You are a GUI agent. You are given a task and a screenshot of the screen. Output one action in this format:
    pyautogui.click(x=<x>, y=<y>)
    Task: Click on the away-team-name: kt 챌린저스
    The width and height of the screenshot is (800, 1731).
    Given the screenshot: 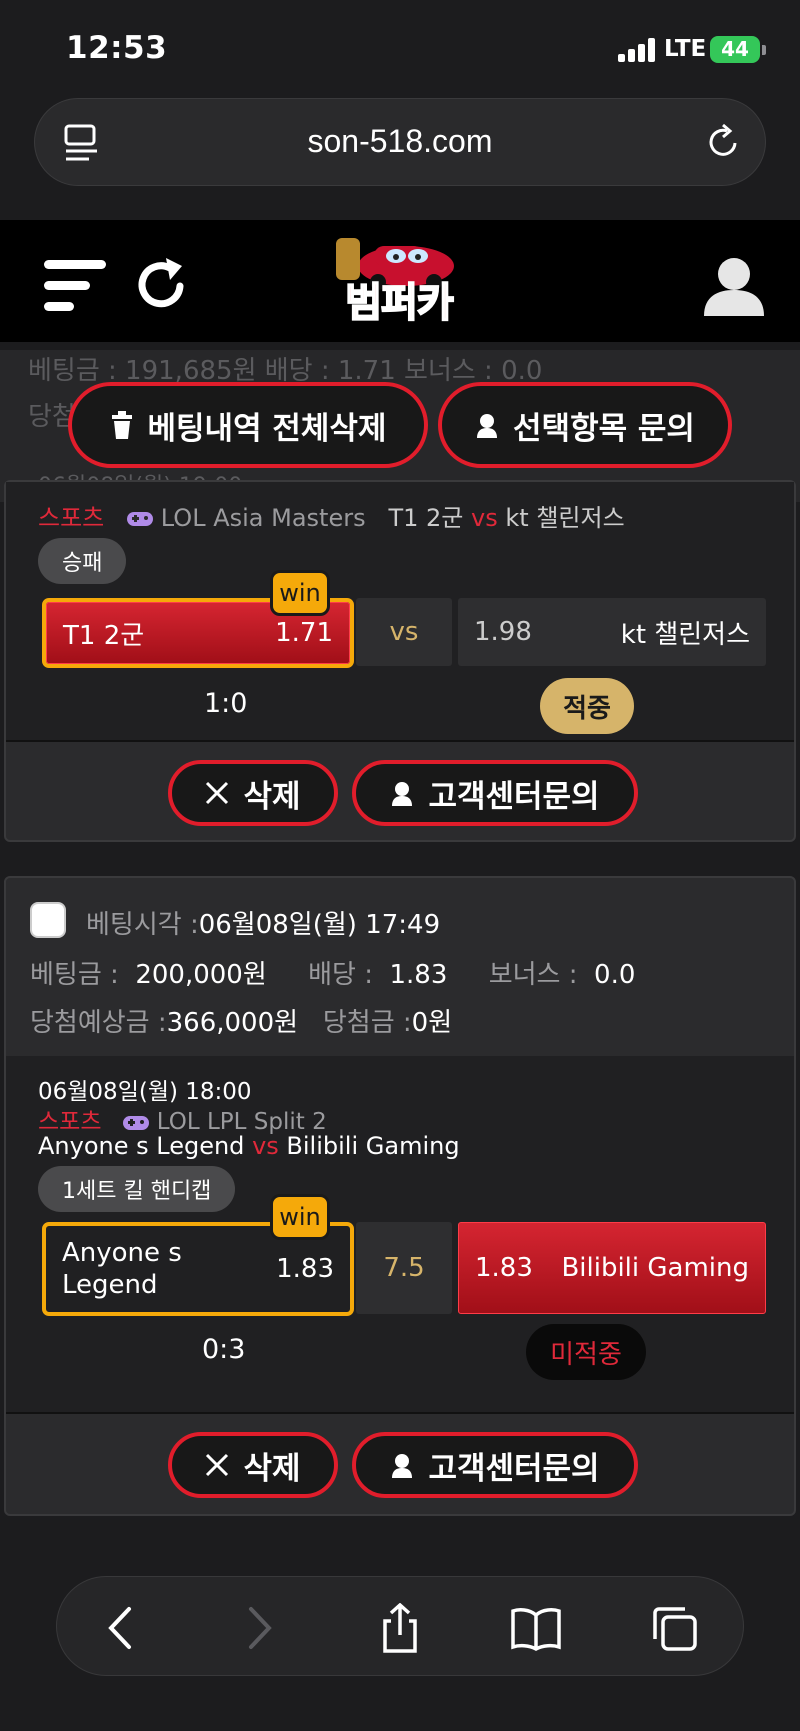 What is the action you would take?
    pyautogui.click(x=685, y=634)
    